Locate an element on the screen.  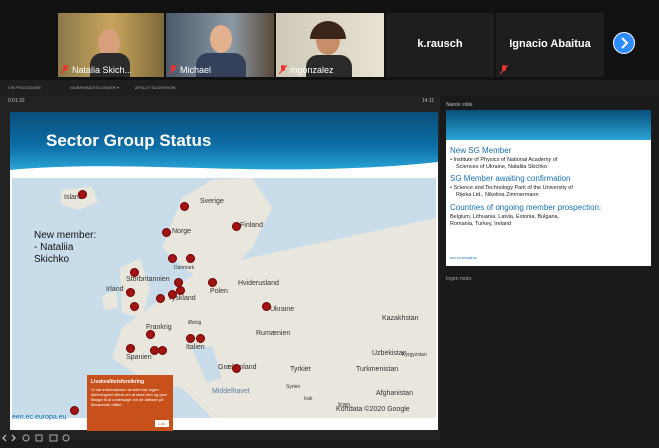
toolbar-item: VIS PROCEDURE is located at coordinates (24, 87).